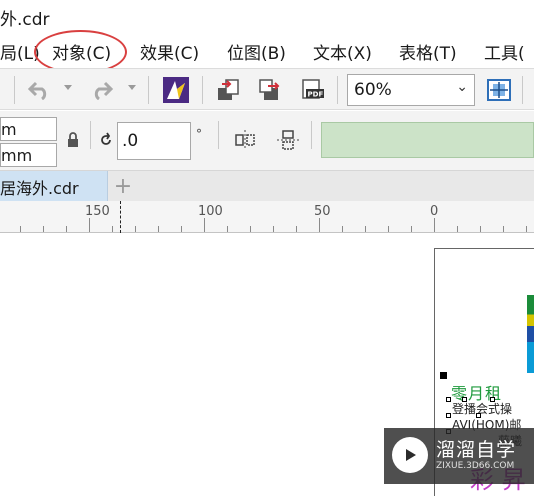 Image resolution: width=534 pixels, height=496 pixels. Describe the element at coordinates (313, 90) in the screenshot. I see `publish-pdf-icon: PDF` at that location.